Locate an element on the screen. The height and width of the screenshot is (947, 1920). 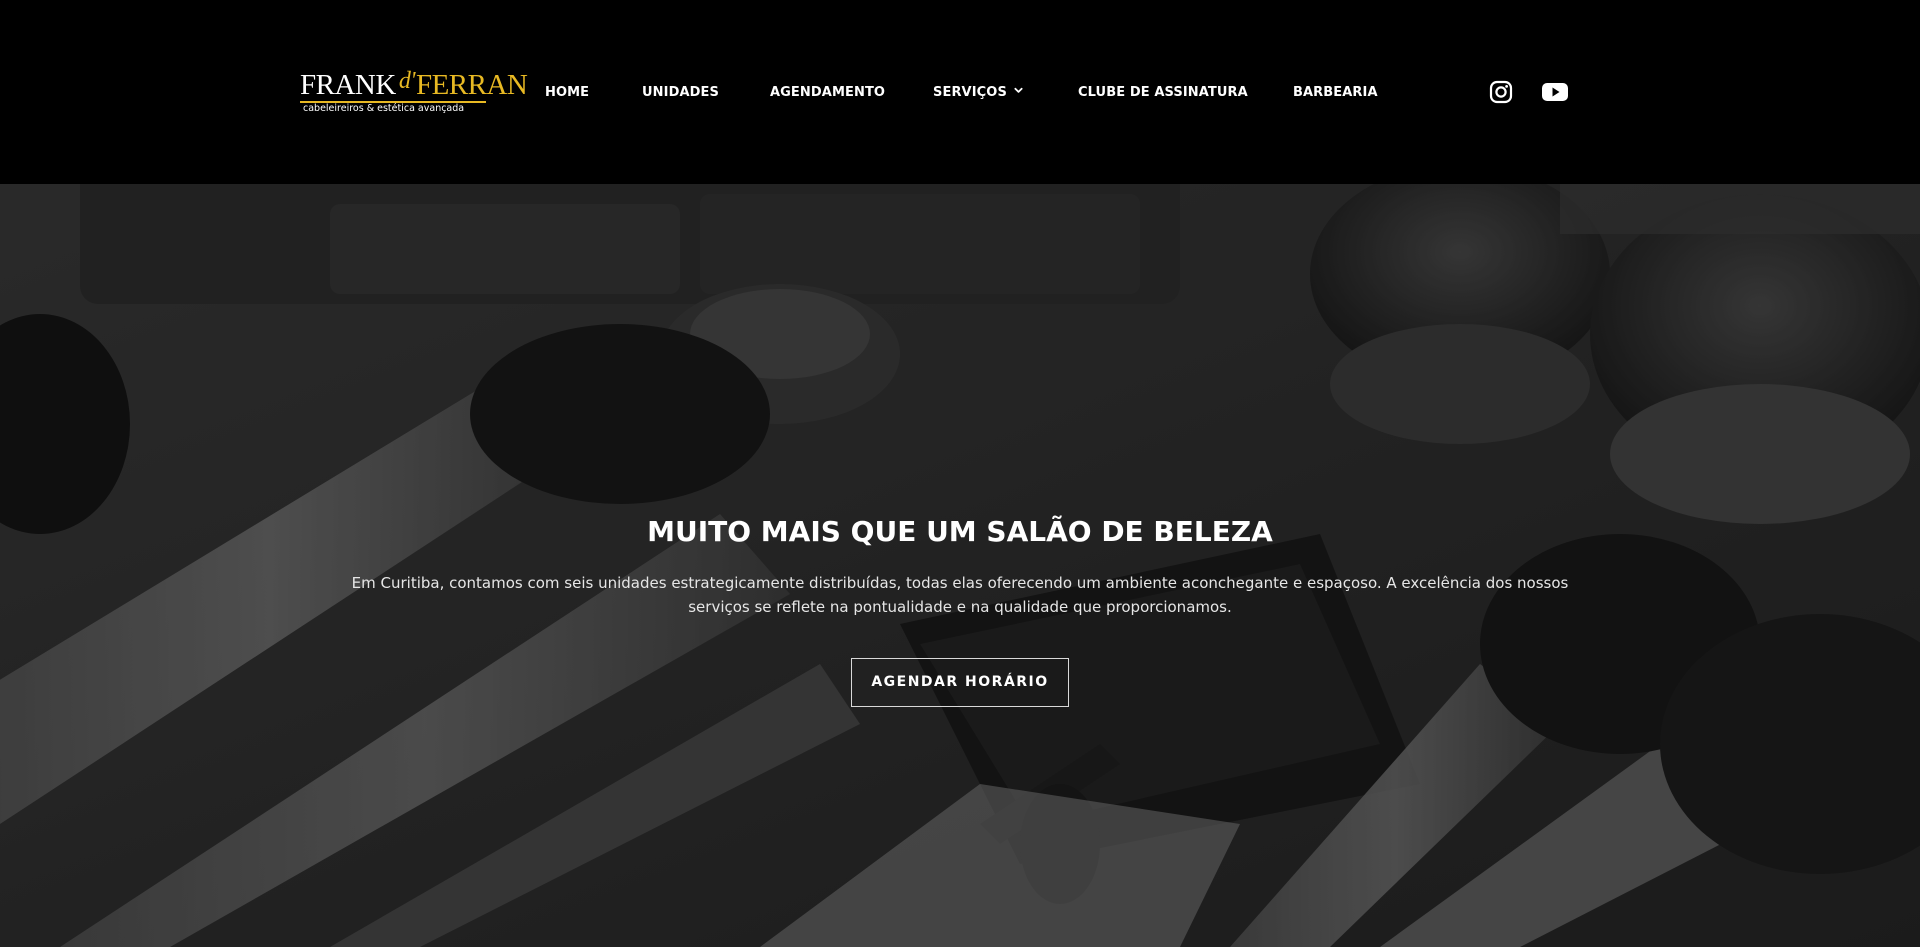
logo-wordmark: FRANK d'FERRAN is located at coordinates (414, 85).